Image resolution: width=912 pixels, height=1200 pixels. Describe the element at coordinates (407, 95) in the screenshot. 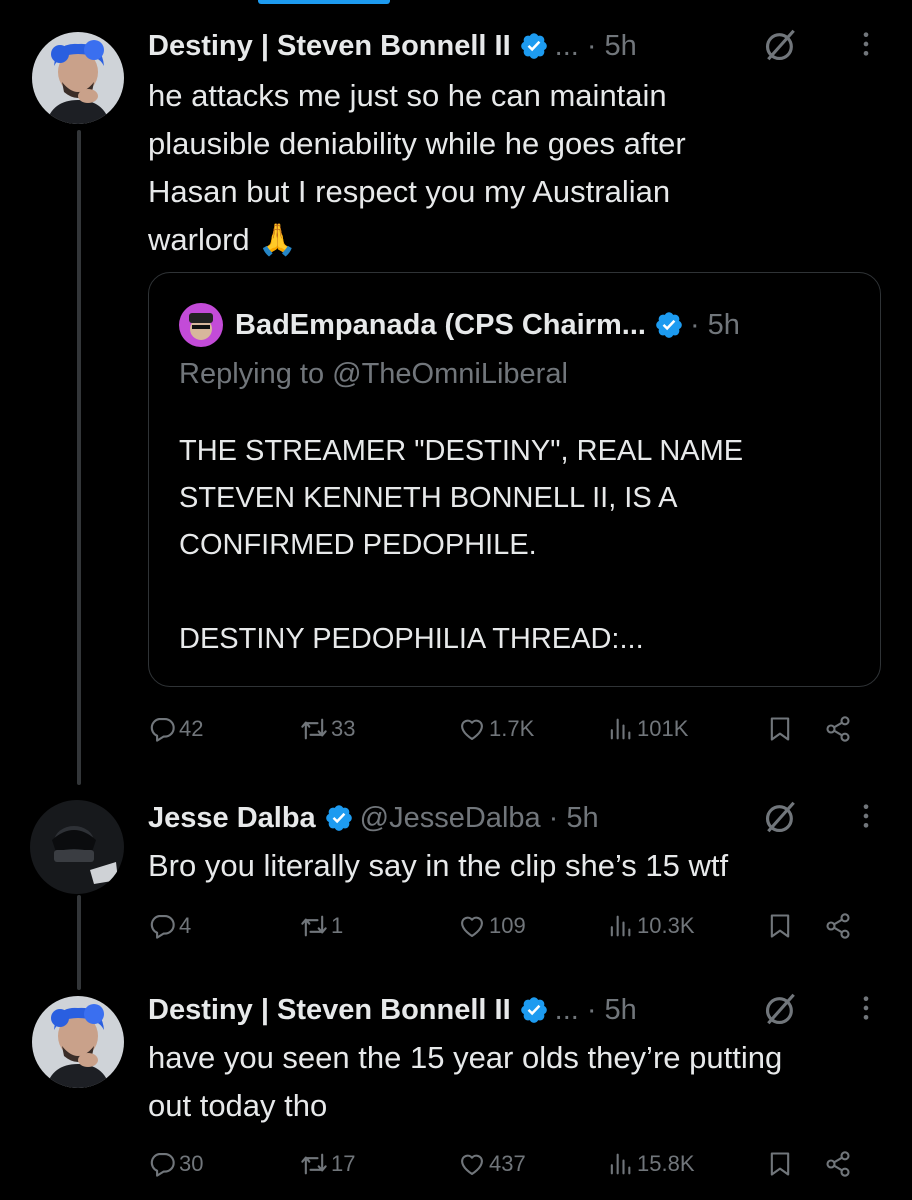

I see `text-line: he attacks me just so he can maintain` at that location.